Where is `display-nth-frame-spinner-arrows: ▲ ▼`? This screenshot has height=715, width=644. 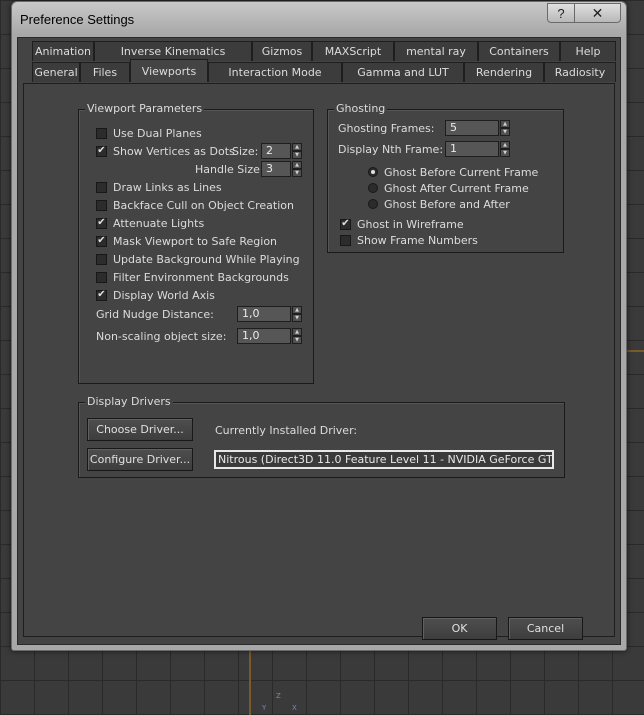 display-nth-frame-spinner-arrows: ▲ ▼ is located at coordinates (505, 149).